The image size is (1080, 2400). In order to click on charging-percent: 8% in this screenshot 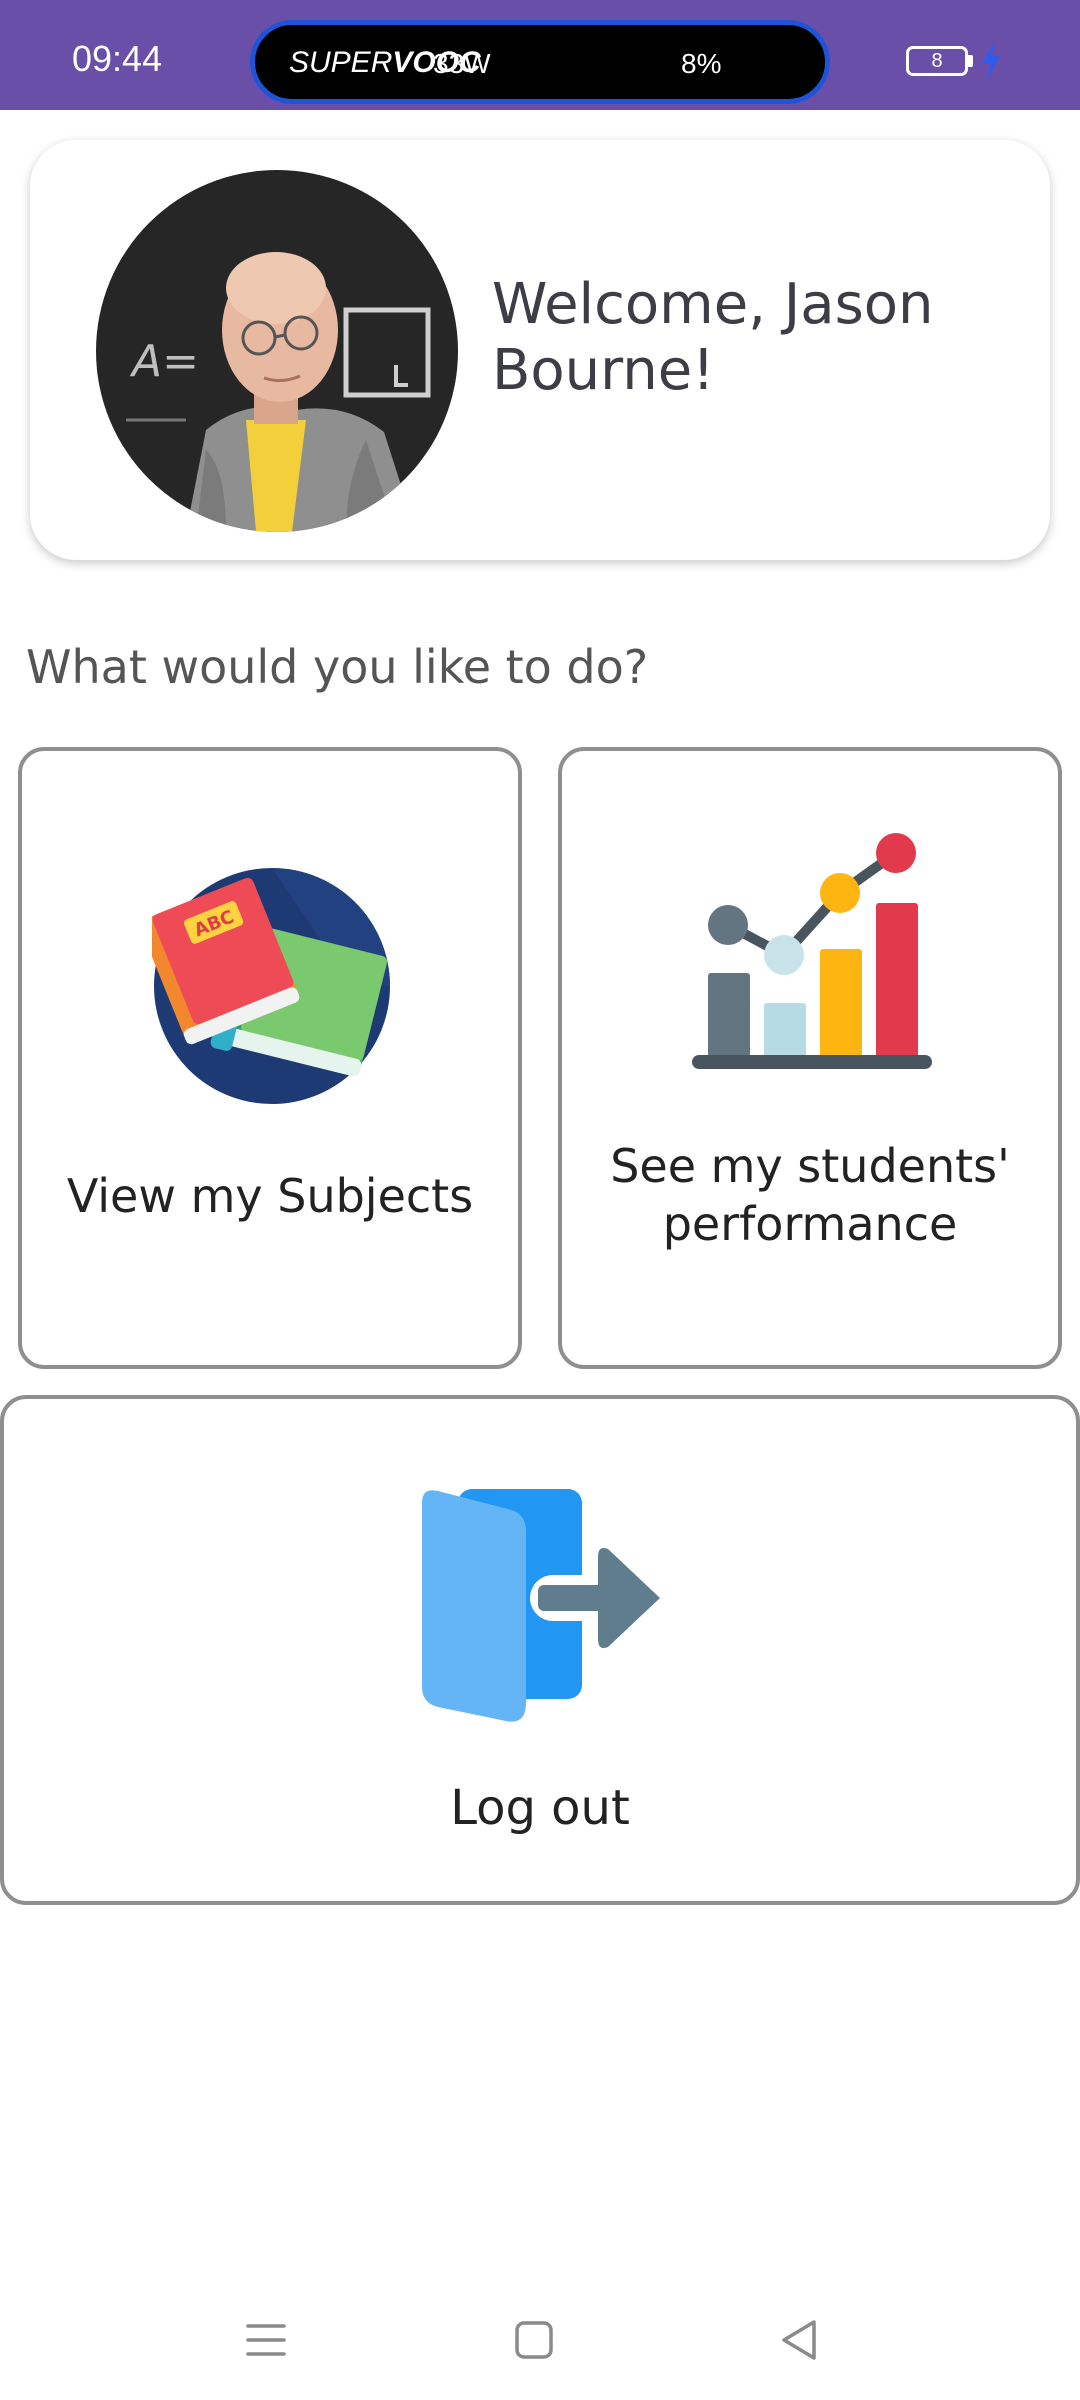, I will do `click(701, 63)`.